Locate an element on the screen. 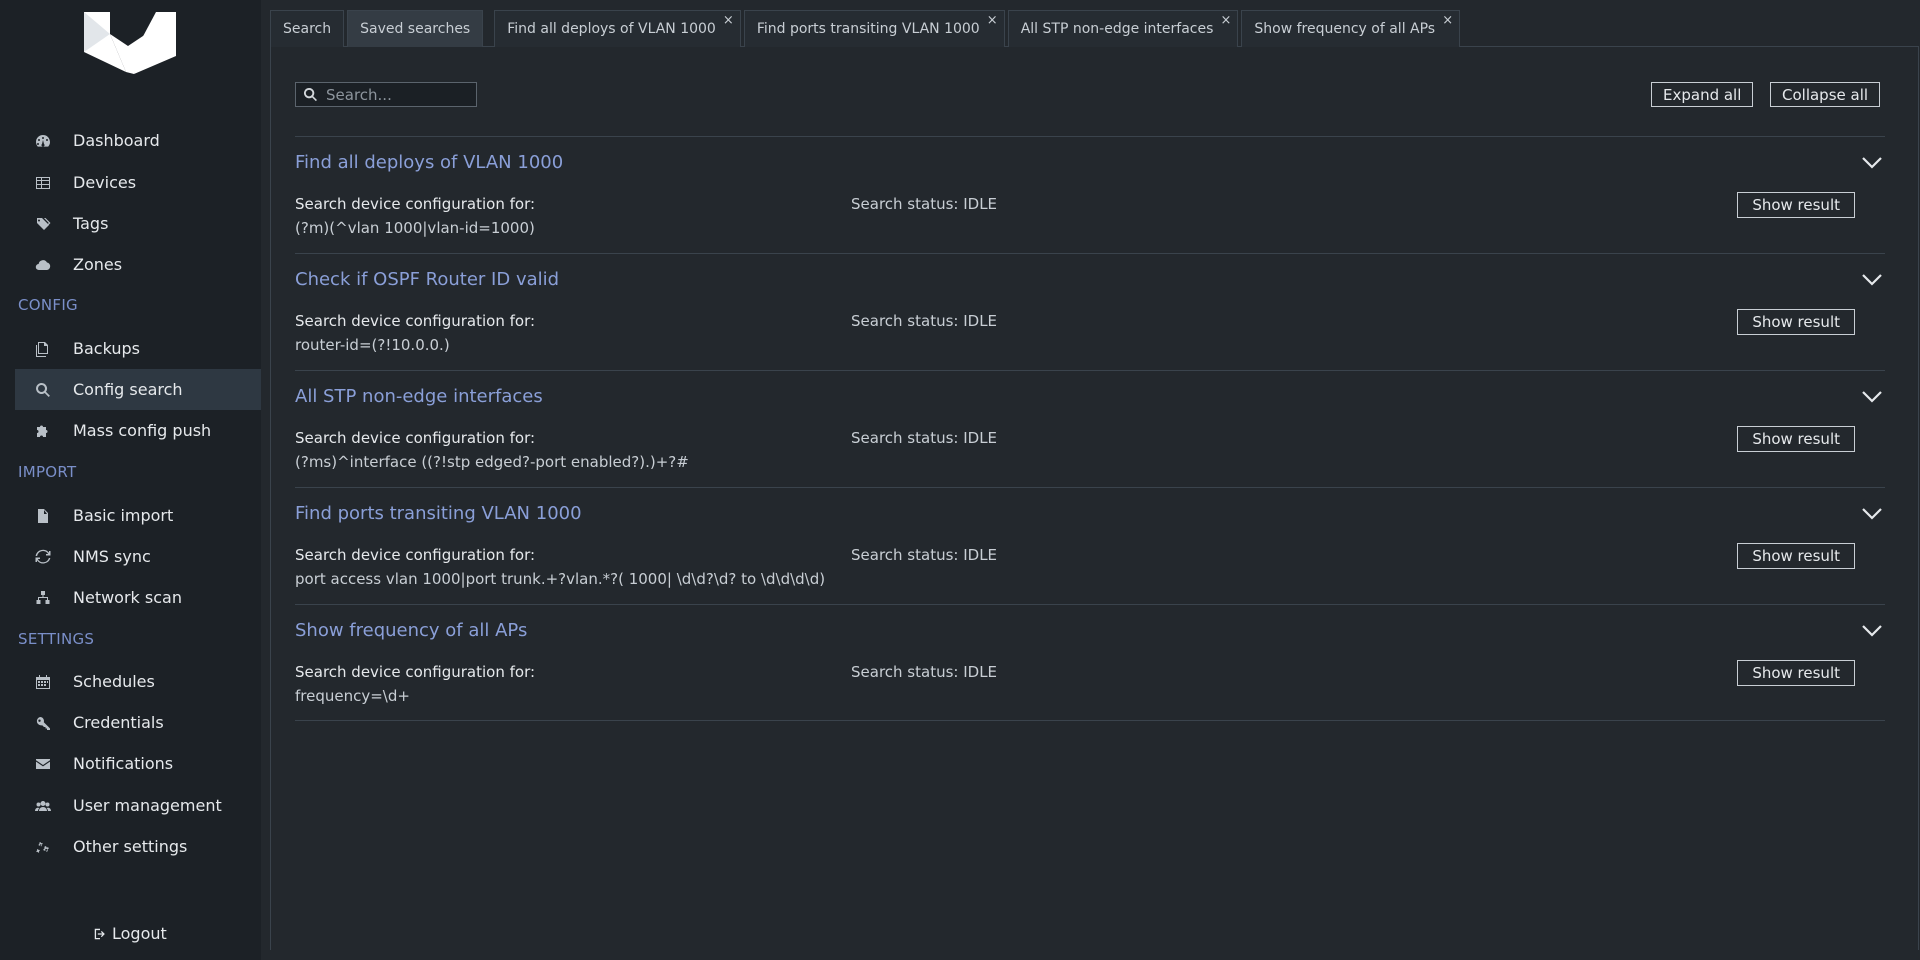 The image size is (1920, 960). sidebar-item-label: Schedules is located at coordinates (114, 681).